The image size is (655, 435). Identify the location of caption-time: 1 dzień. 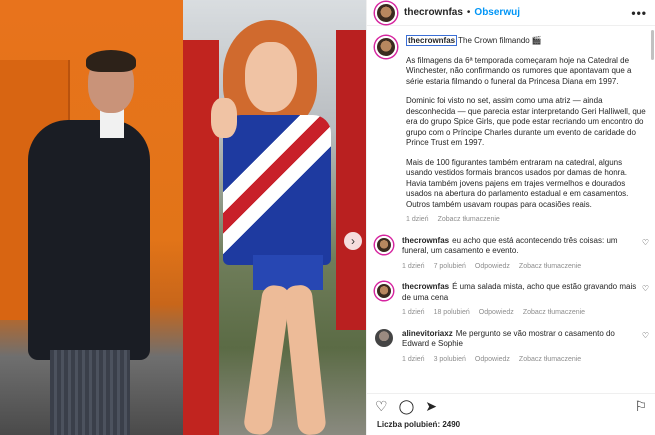
(417, 219).